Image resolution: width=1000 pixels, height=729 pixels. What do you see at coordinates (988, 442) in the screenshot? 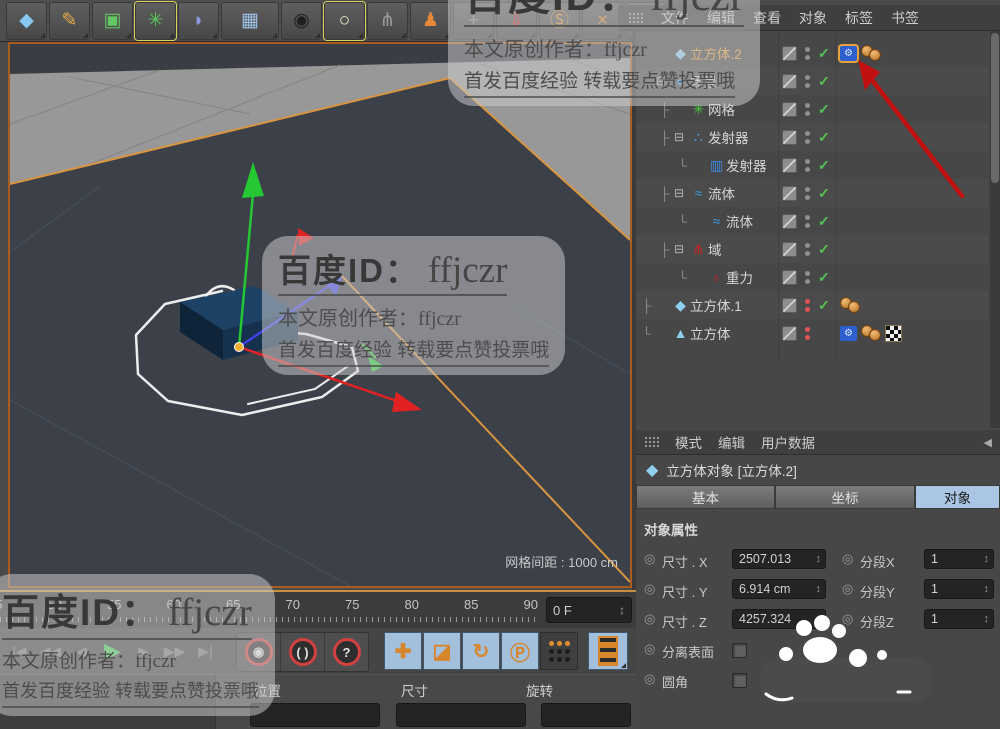
I see `panel-back-icon: ◀` at bounding box center [988, 442].